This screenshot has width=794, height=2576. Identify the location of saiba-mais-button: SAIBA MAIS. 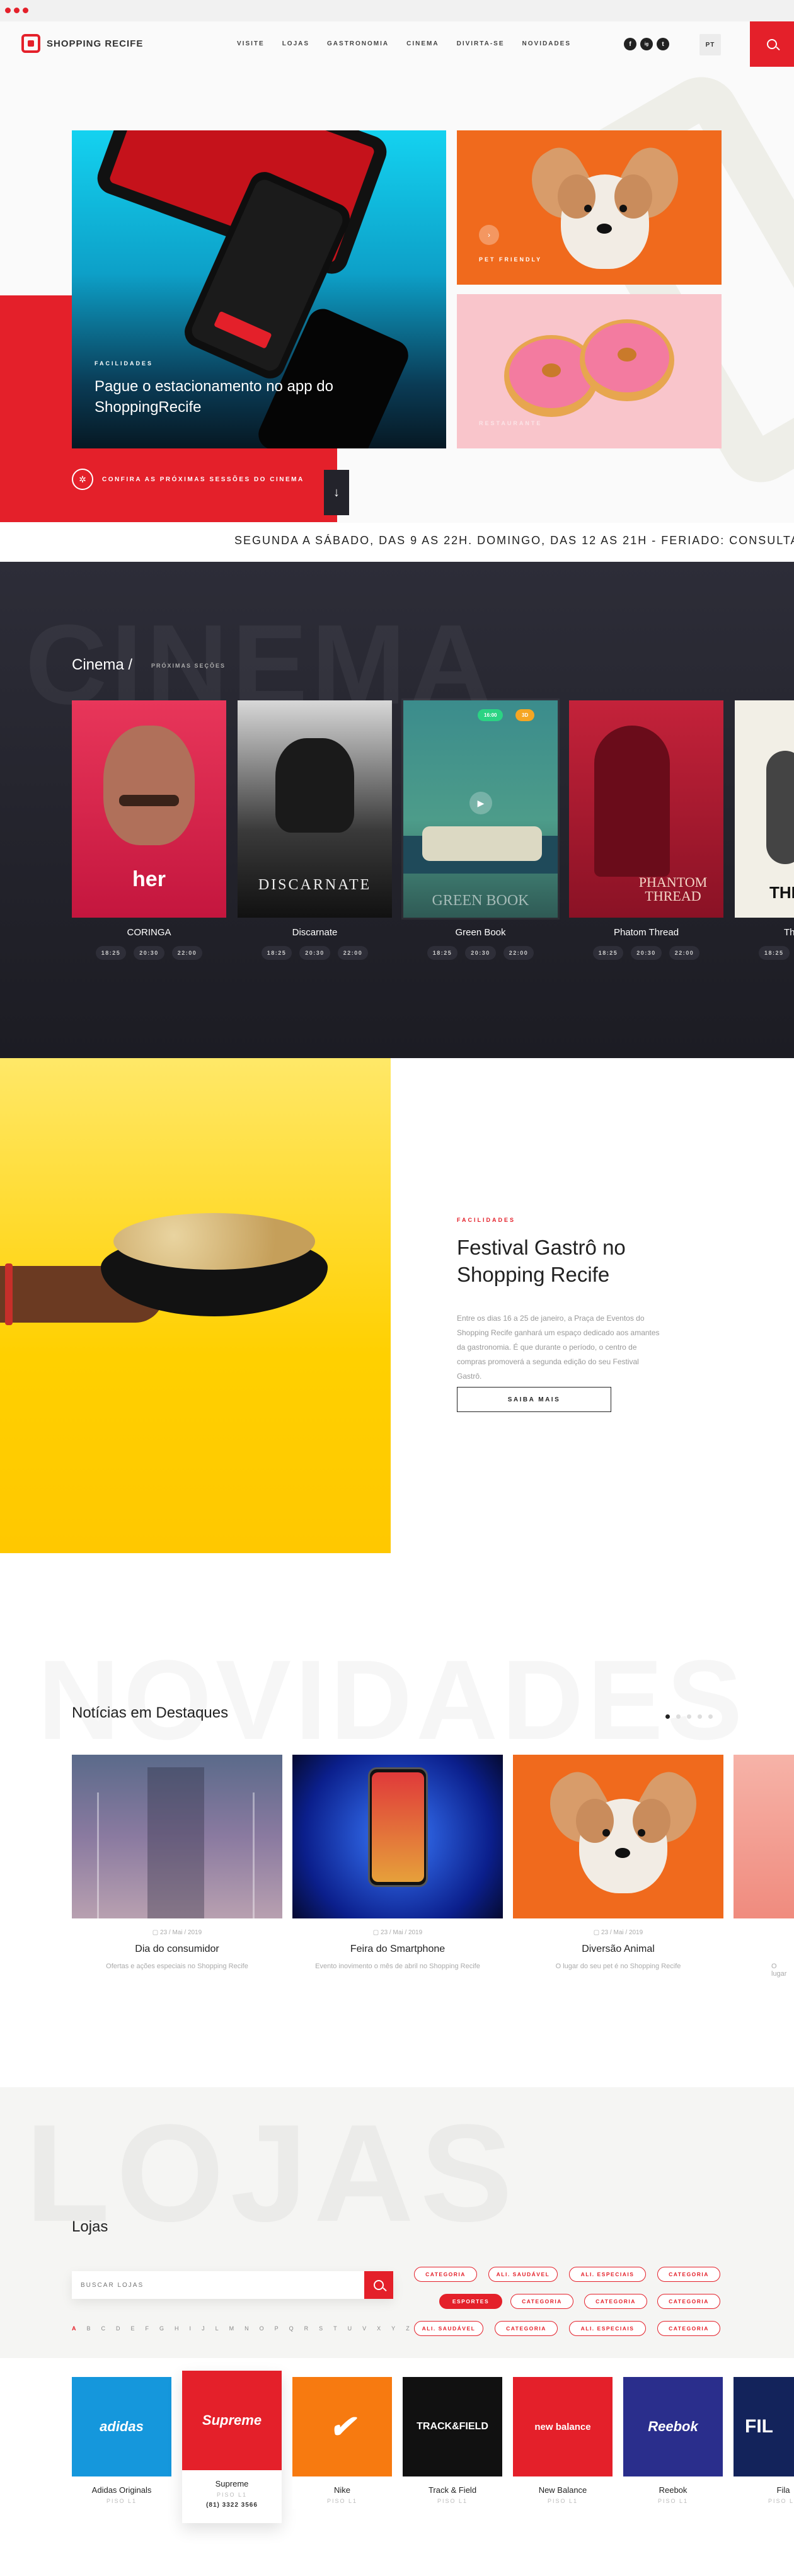
(534, 1399).